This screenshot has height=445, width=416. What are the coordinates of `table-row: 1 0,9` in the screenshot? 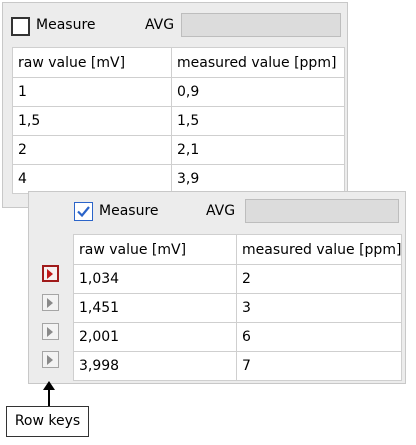 It's located at (178, 92).